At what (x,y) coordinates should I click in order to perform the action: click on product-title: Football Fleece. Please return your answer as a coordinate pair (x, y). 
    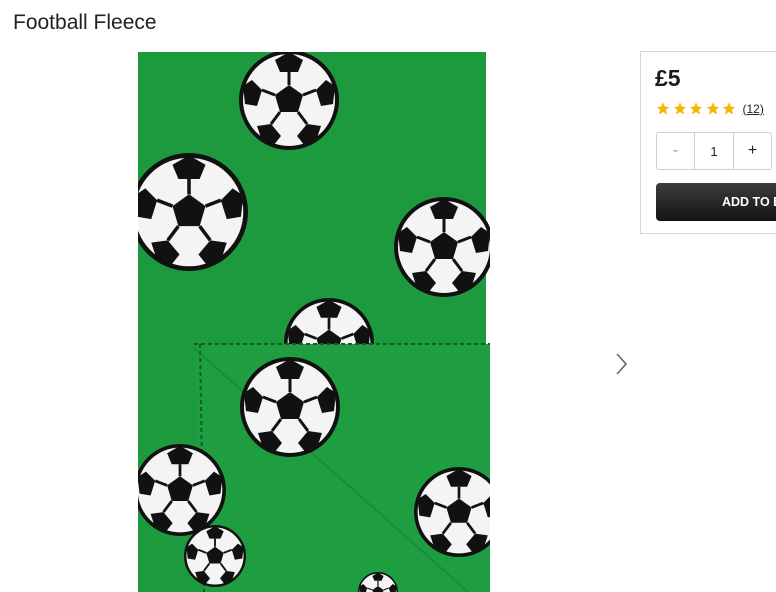
    Looking at the image, I should click on (85, 22).